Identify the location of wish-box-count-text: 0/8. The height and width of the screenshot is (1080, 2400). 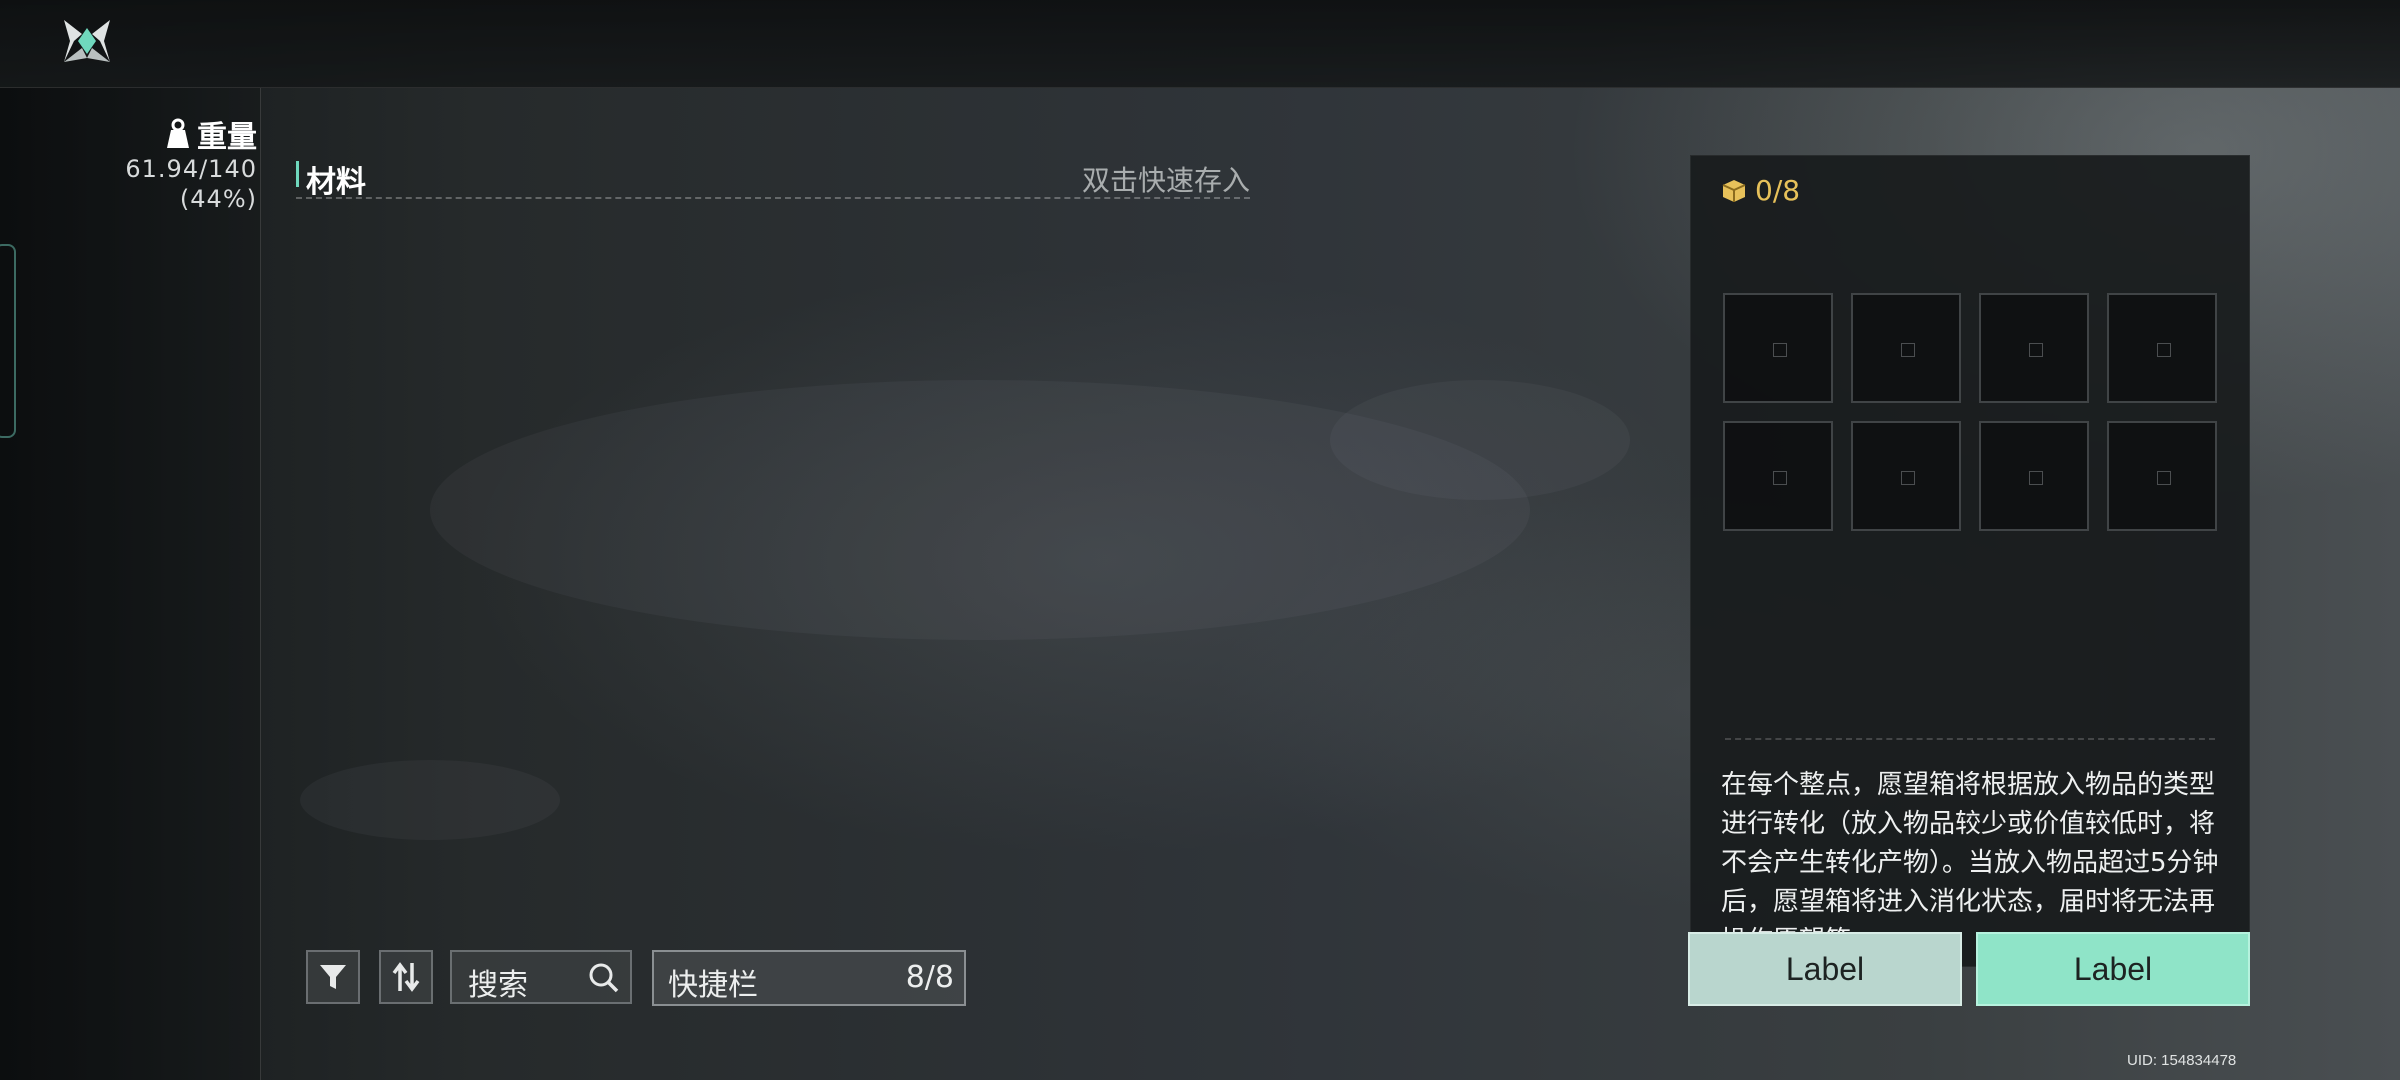
(1778, 190).